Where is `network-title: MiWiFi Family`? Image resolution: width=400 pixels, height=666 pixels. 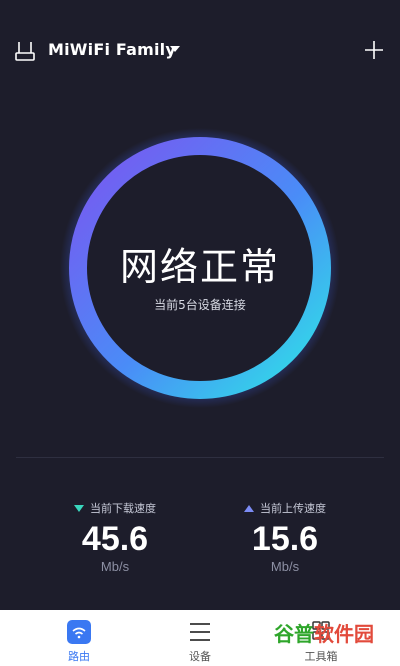 network-title: MiWiFi Family is located at coordinates (112, 49).